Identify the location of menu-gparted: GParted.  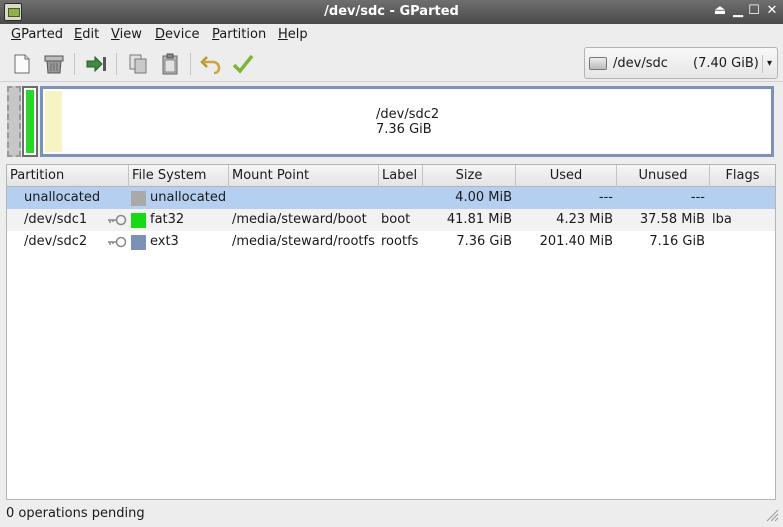
(37, 34).